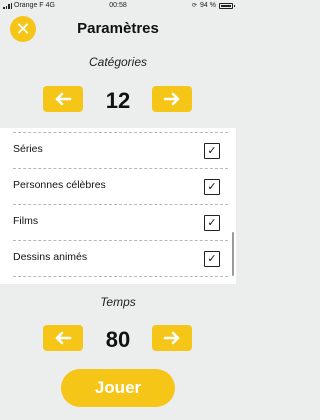  What do you see at coordinates (118, 339) in the screenshot?
I see `time-value: 80` at bounding box center [118, 339].